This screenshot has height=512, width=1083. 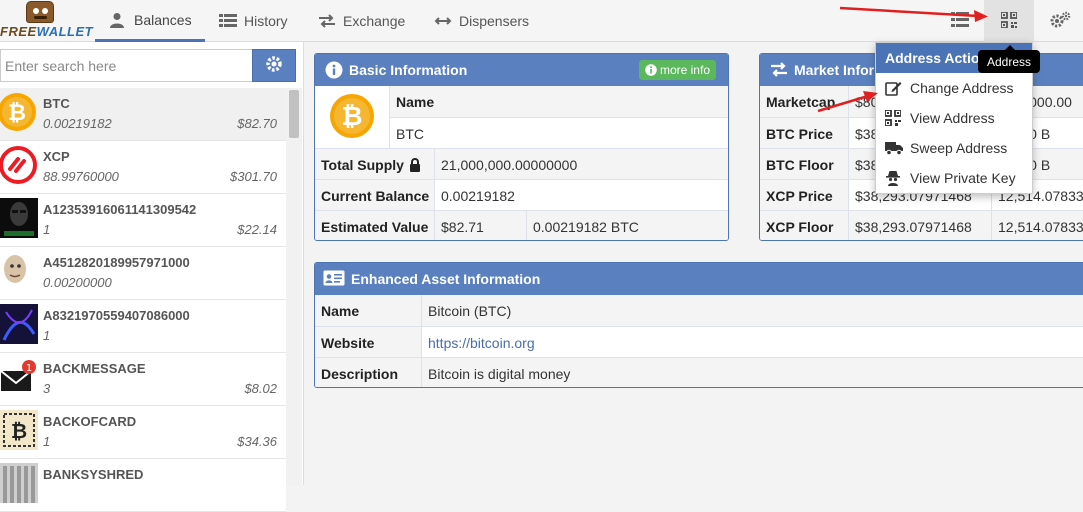 I want to click on truck-icon, so click(x=894, y=148).